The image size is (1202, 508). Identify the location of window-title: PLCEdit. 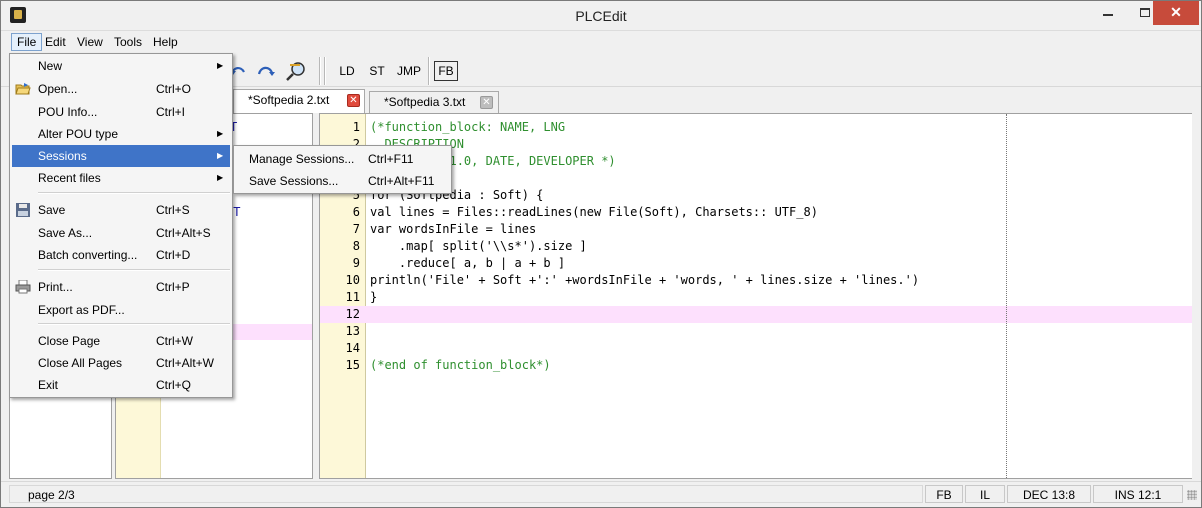
(601, 16).